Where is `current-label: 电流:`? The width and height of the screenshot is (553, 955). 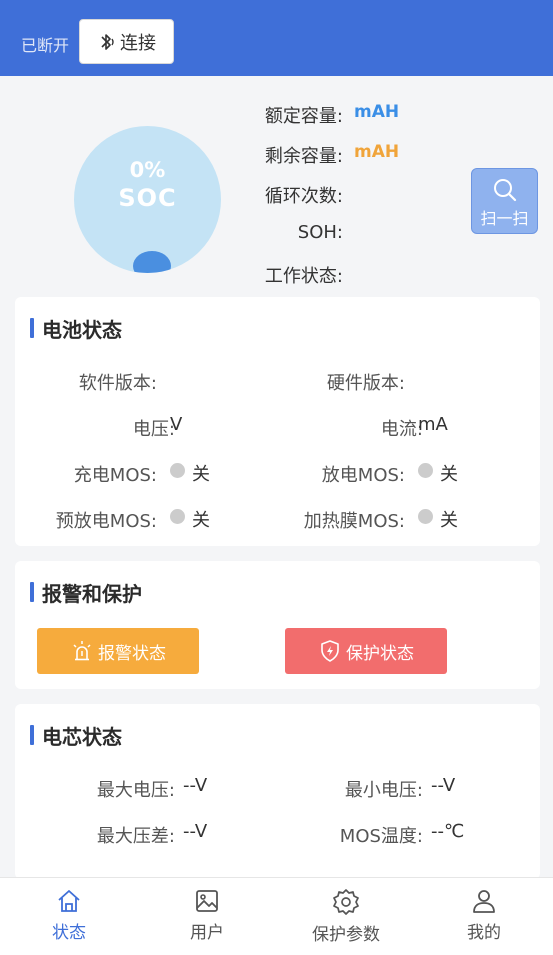 current-label: 电流: is located at coordinates (401, 429).